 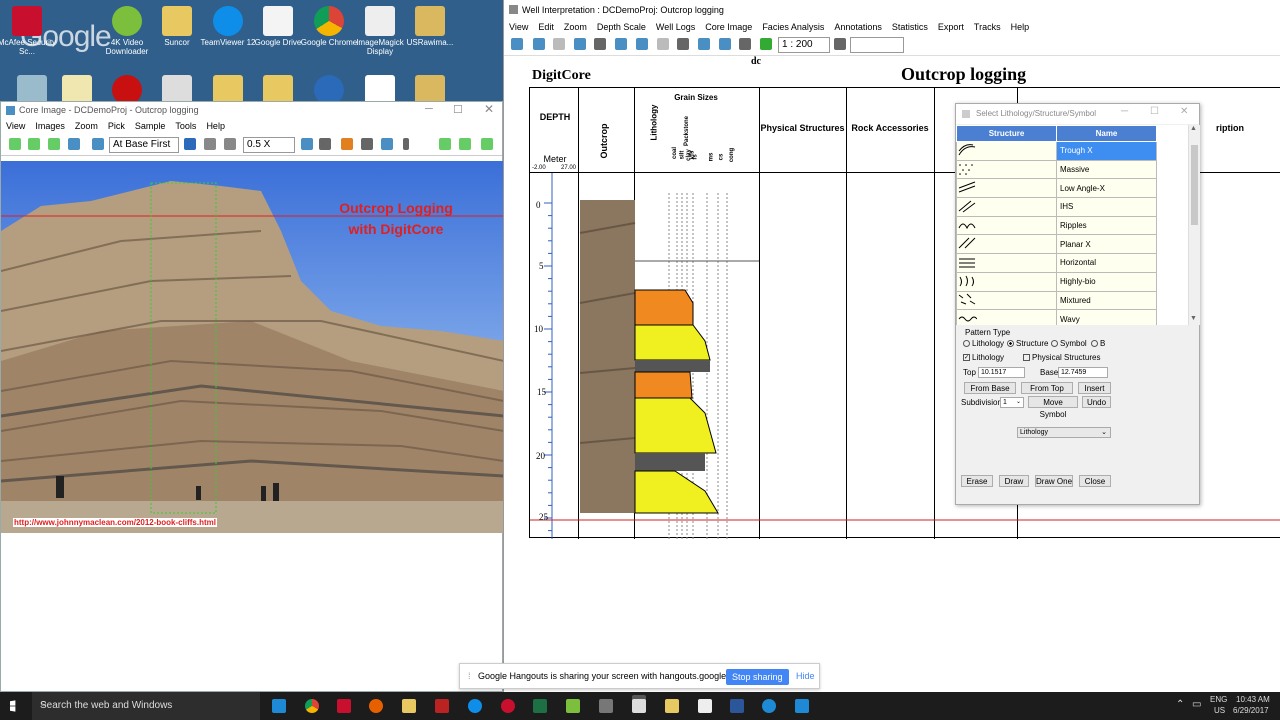 What do you see at coordinates (74, 144) in the screenshot?
I see `pointer-icon` at bounding box center [74, 144].